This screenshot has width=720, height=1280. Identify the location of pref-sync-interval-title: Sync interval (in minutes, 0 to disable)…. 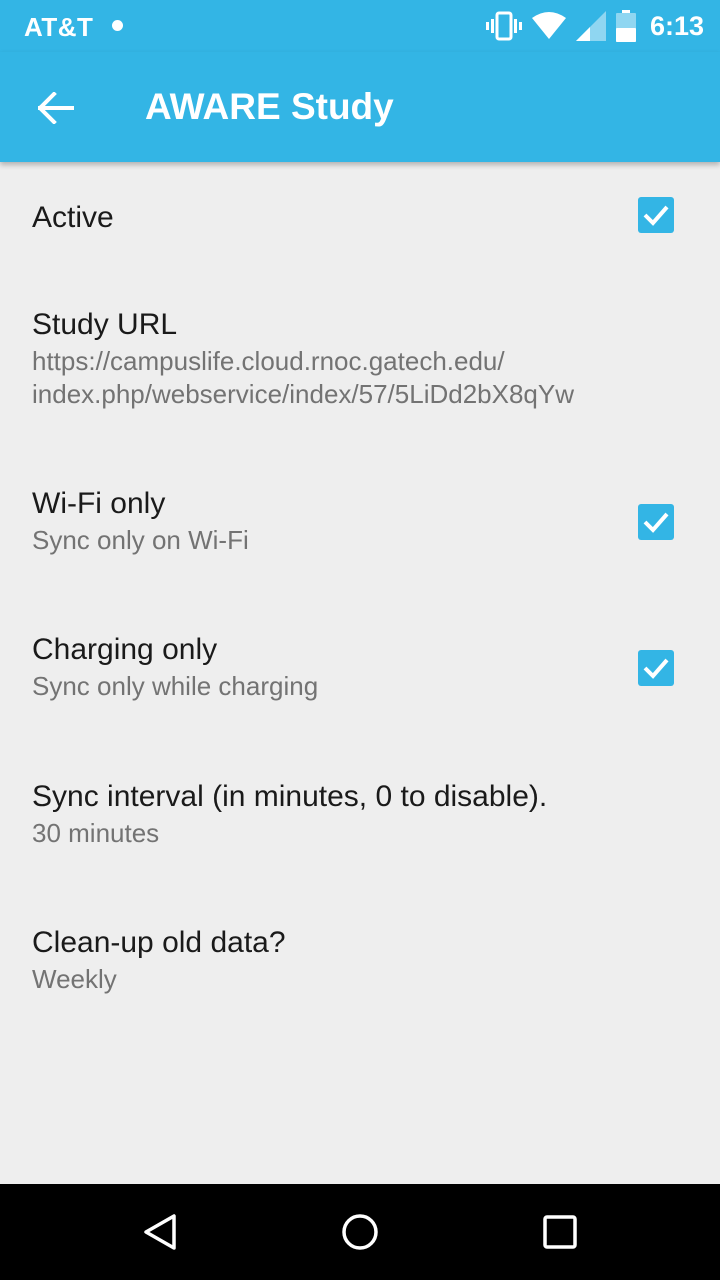
(290, 796).